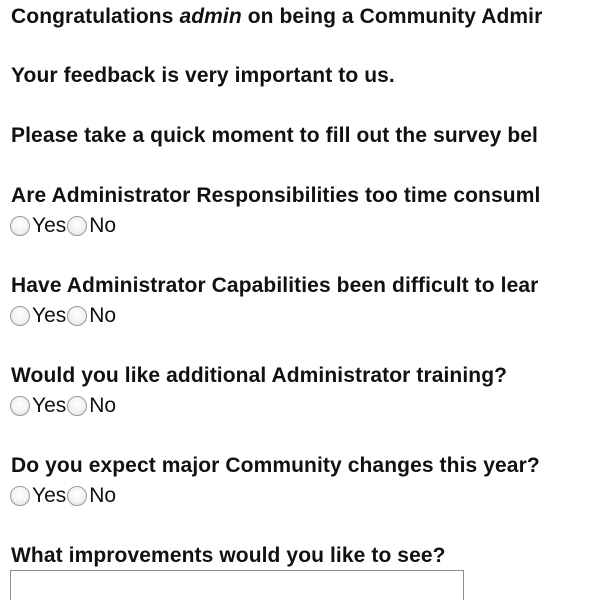 The height and width of the screenshot is (600, 602). Describe the element at coordinates (237, 585) in the screenshot. I see `improvements-textarea` at that location.